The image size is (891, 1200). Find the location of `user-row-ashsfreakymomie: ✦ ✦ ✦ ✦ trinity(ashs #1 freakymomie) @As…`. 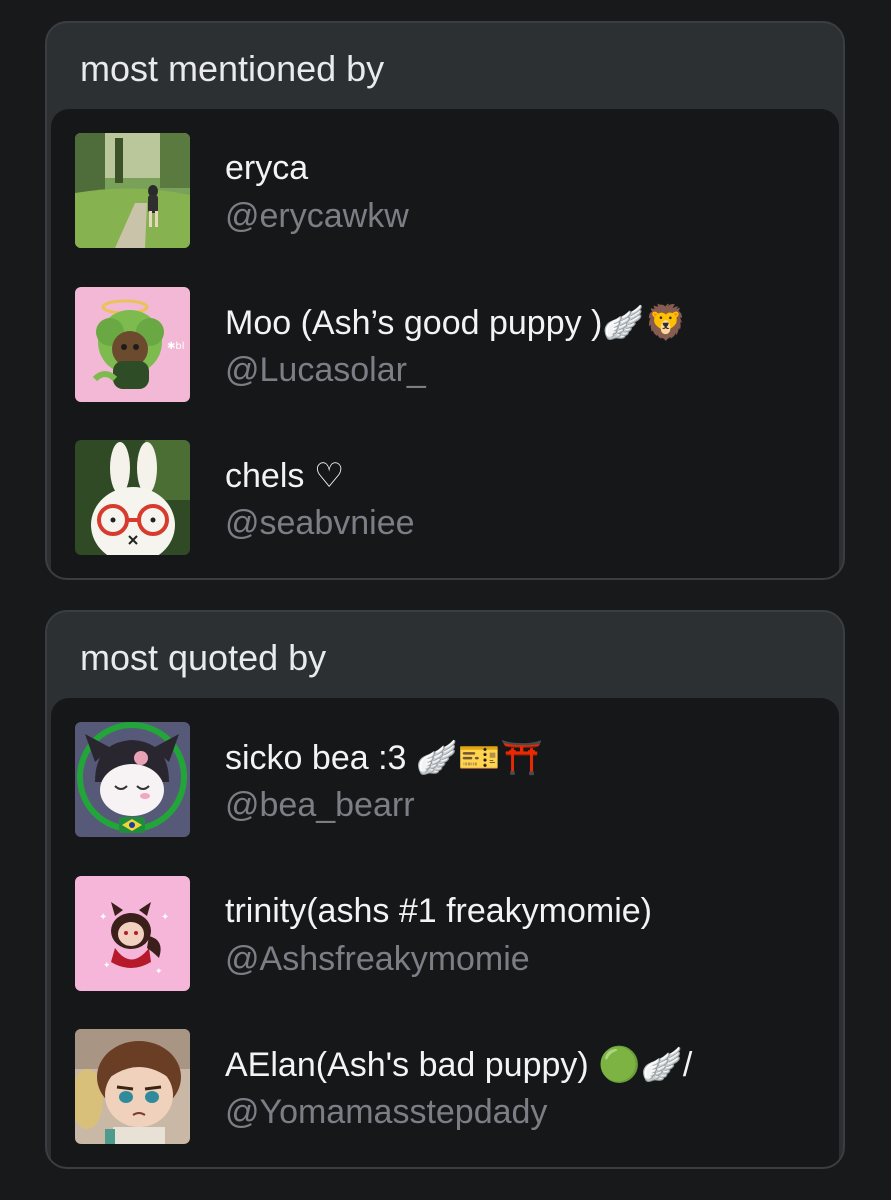

user-row-ashsfreakymomie: ✦ ✦ ✦ ✦ trinity(ashs #1 freakymomie) @As… is located at coordinates (457, 933).